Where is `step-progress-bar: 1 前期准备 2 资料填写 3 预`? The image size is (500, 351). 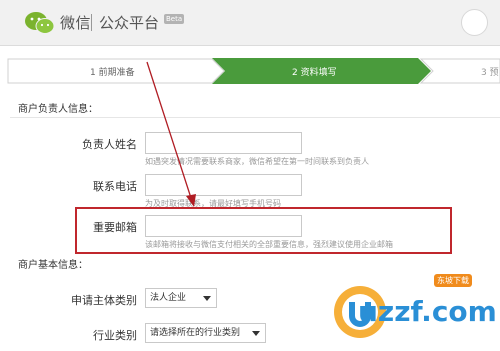 step-progress-bar: 1 前期准备 2 资料填写 3 预 is located at coordinates (250, 71).